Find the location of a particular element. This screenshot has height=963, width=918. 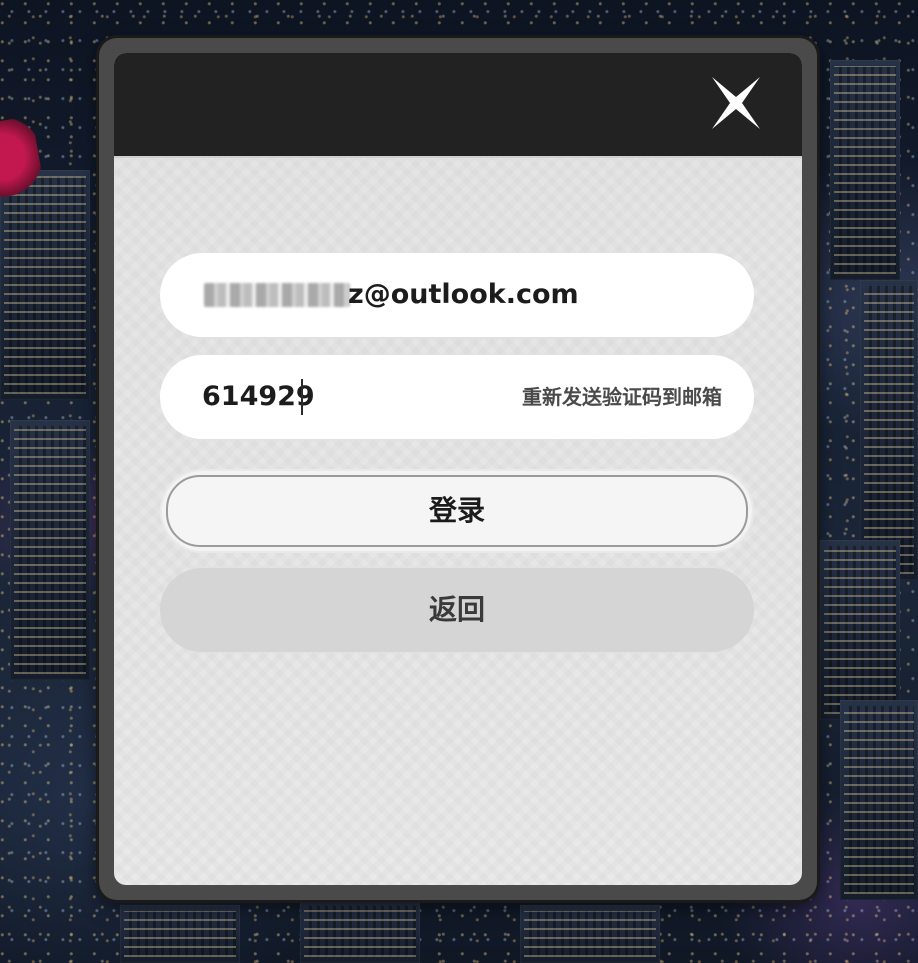

close-icon is located at coordinates (736, 103).